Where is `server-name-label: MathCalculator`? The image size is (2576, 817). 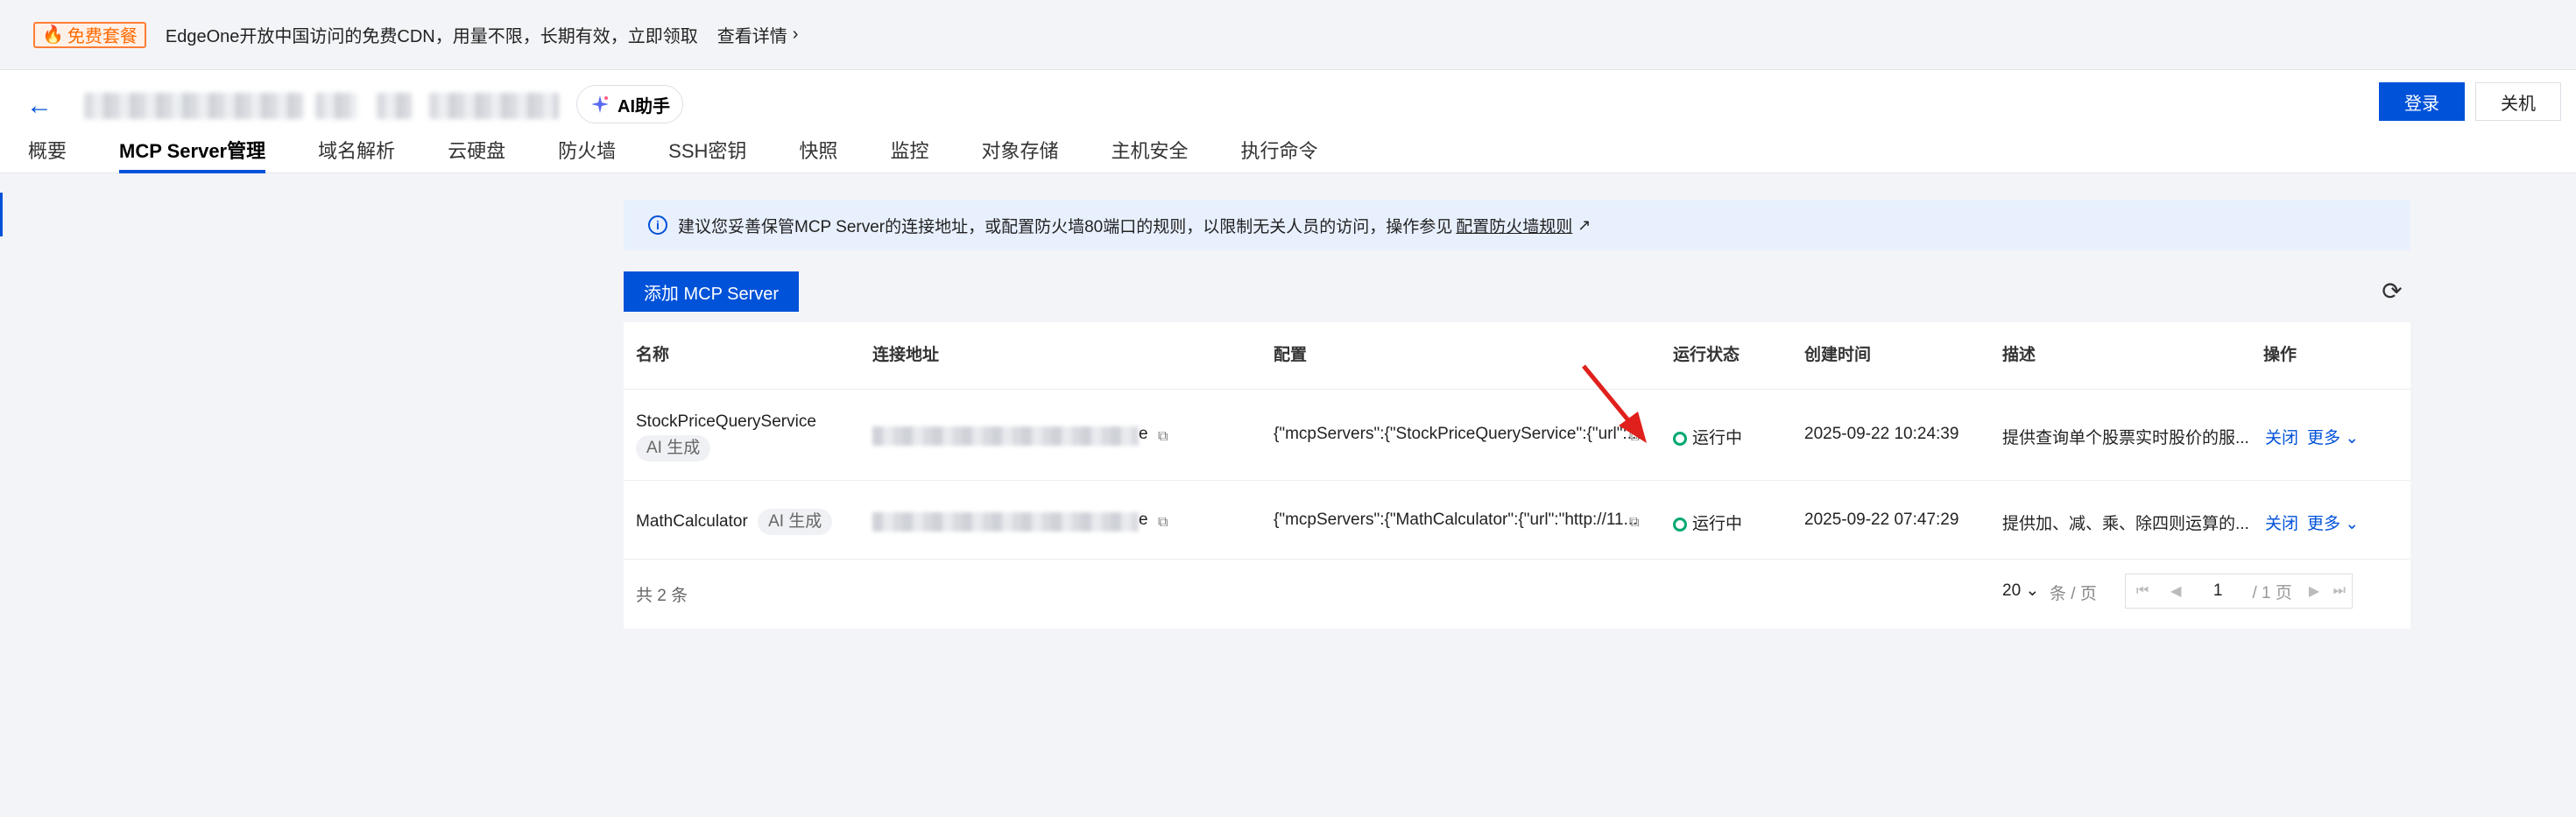 server-name-label: MathCalculator is located at coordinates (692, 521).